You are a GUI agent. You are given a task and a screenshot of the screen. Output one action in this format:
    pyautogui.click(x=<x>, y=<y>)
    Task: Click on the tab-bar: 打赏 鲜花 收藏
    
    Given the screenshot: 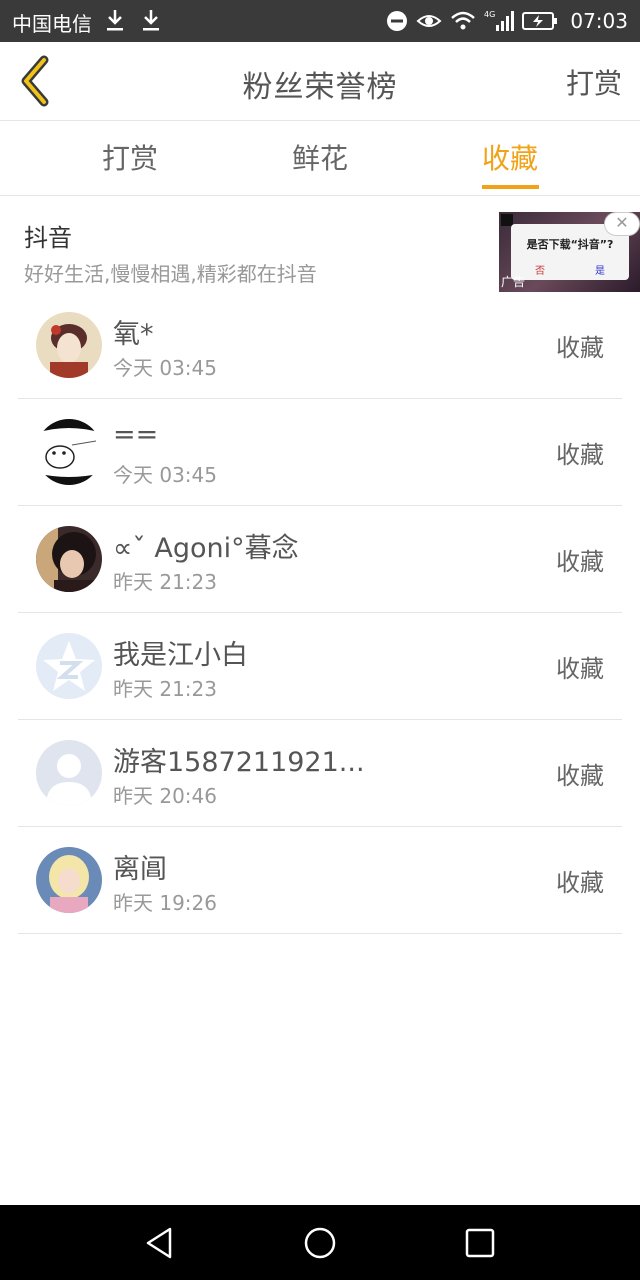 What is the action you would take?
    pyautogui.click(x=320, y=158)
    